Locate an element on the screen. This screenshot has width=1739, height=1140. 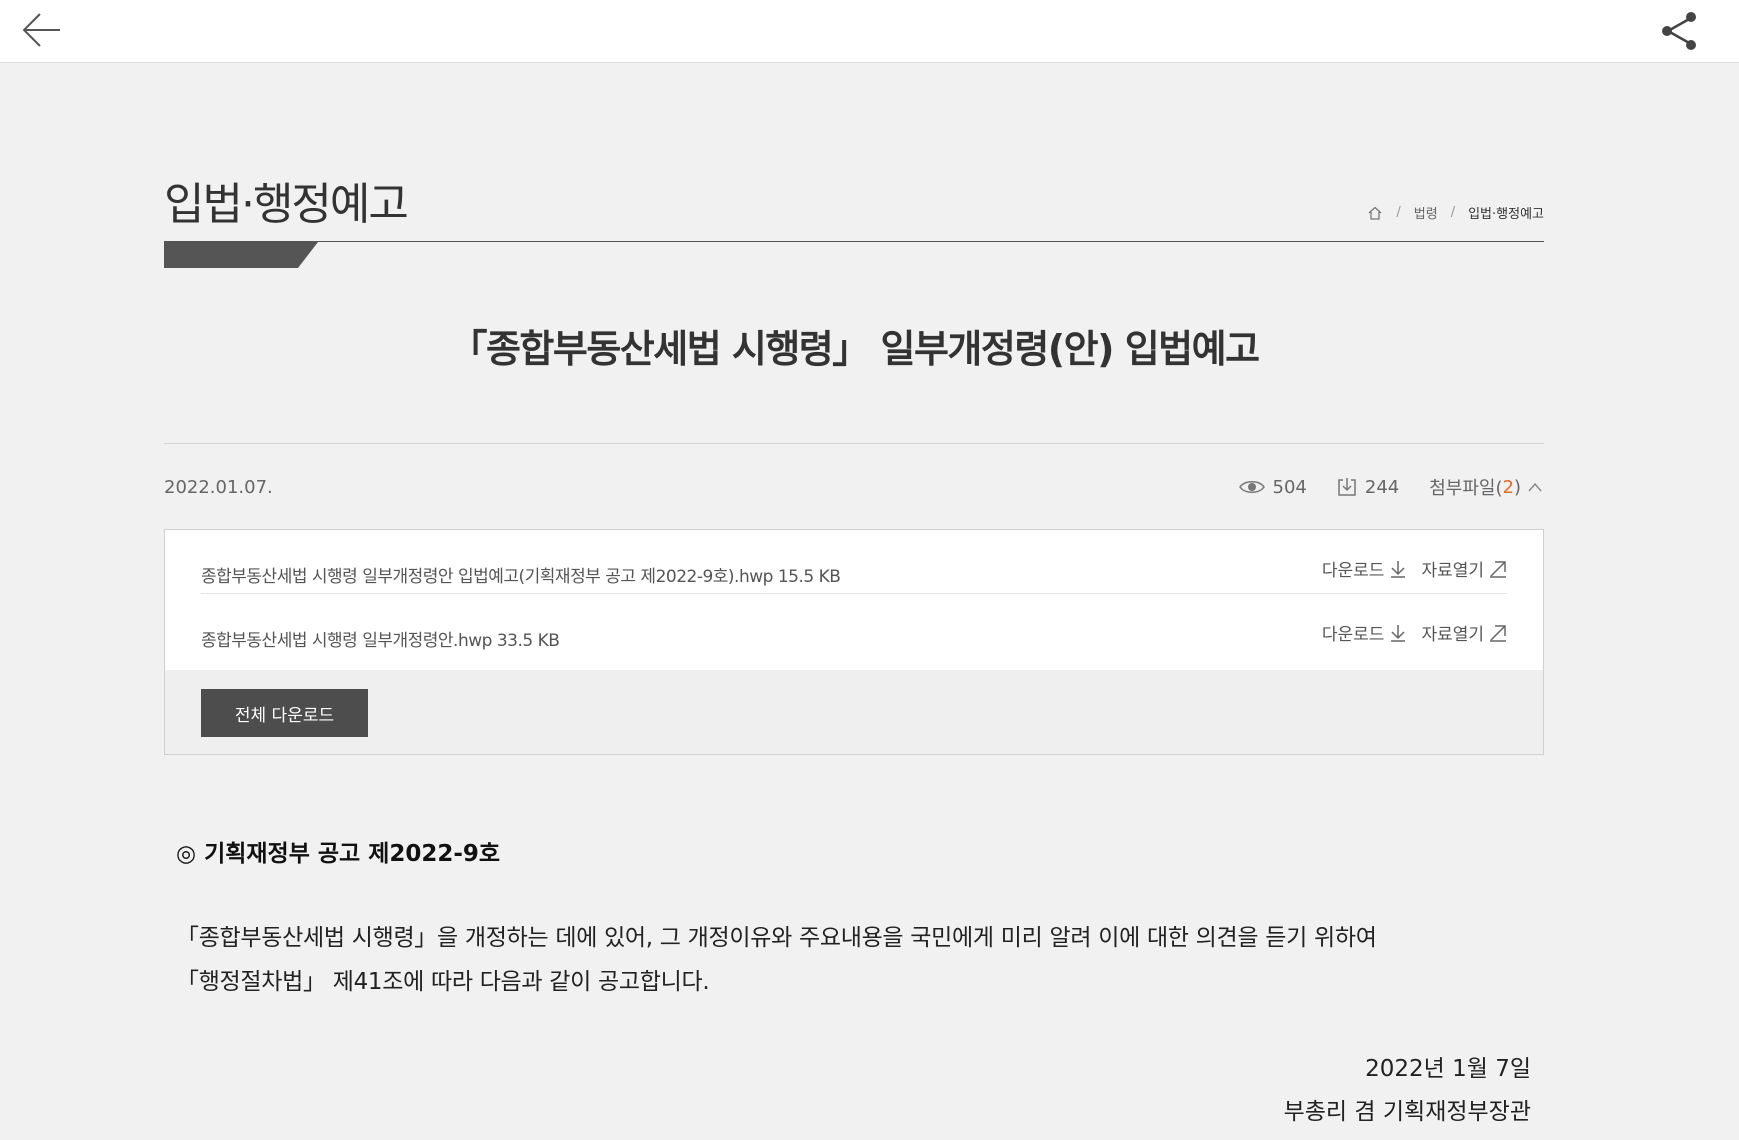
attachment-file-name: 종합부동산세법 시행령 일부개정령안.hwp 33.5 KB is located at coordinates (380, 638).